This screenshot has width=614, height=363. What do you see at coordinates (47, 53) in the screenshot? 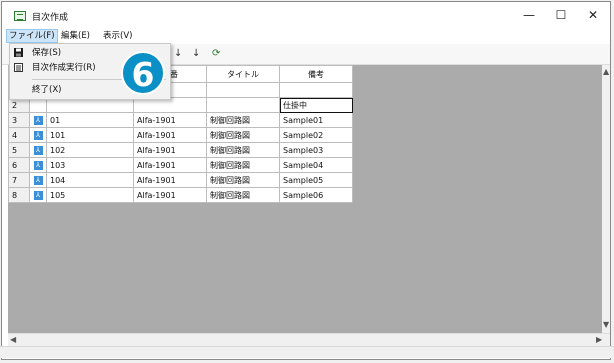
I see `menu-item-label: 保存(S)` at bounding box center [47, 53].